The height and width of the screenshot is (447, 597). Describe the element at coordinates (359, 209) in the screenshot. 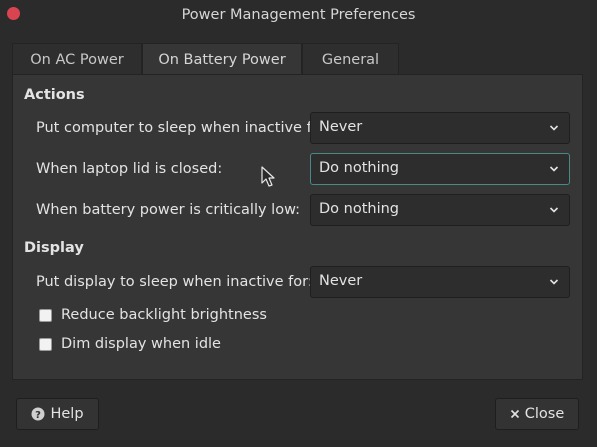

I see `critical-battery-value: Do nothing` at that location.